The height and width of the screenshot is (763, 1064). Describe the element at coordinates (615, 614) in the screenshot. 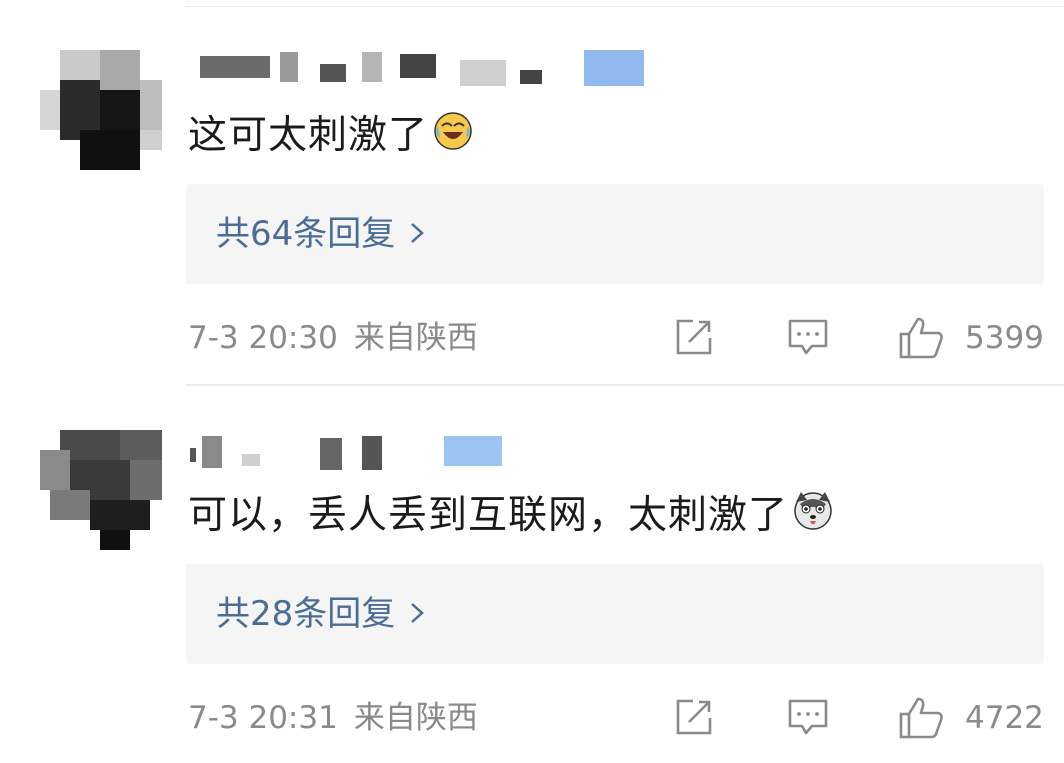

I see `replies-box: 共28条回复` at that location.